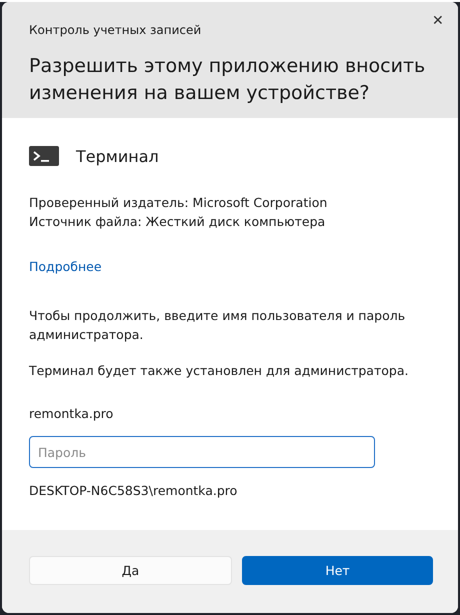 The image size is (460, 615). I want to click on detail-text: Проверенный издатель: Microsoft Corporation, so click(178, 203).